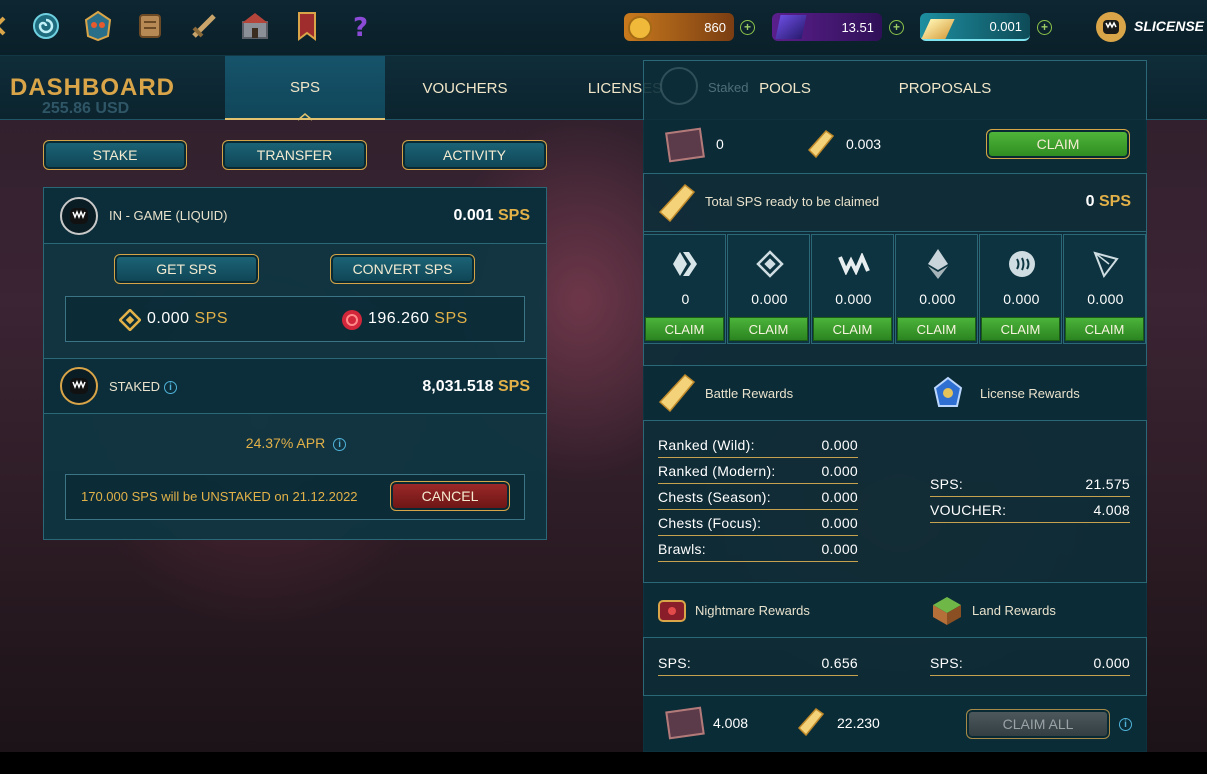 The height and width of the screenshot is (774, 1207). What do you see at coordinates (895, 393) in the screenshot?
I see `rewards-header-row: Battle Rewards License Rewards` at bounding box center [895, 393].